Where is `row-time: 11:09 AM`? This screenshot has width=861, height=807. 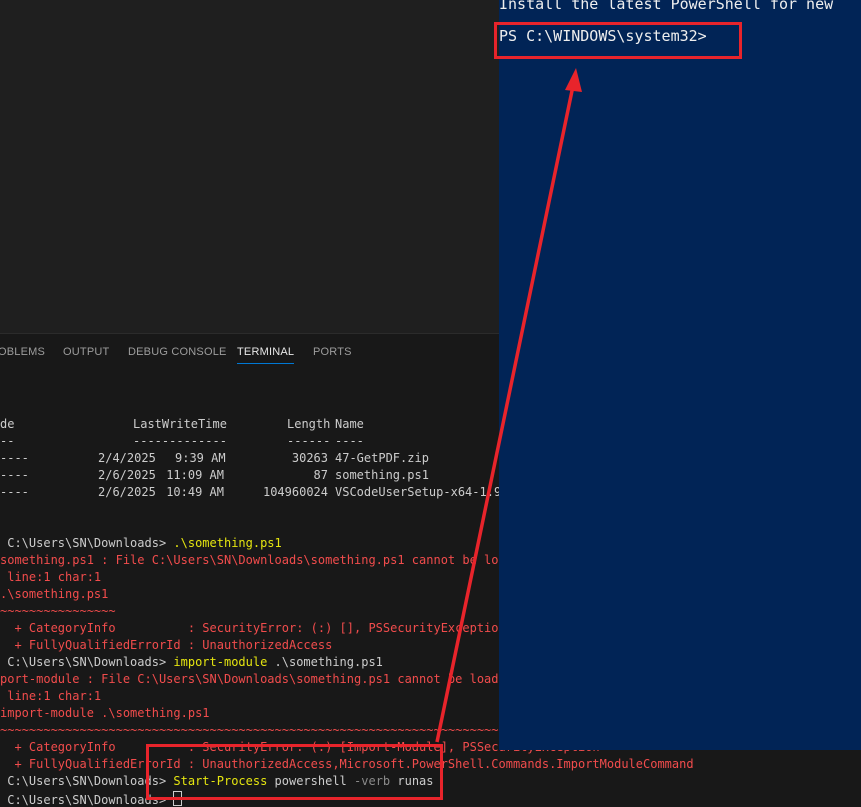 row-time: 11:09 AM is located at coordinates (195, 475).